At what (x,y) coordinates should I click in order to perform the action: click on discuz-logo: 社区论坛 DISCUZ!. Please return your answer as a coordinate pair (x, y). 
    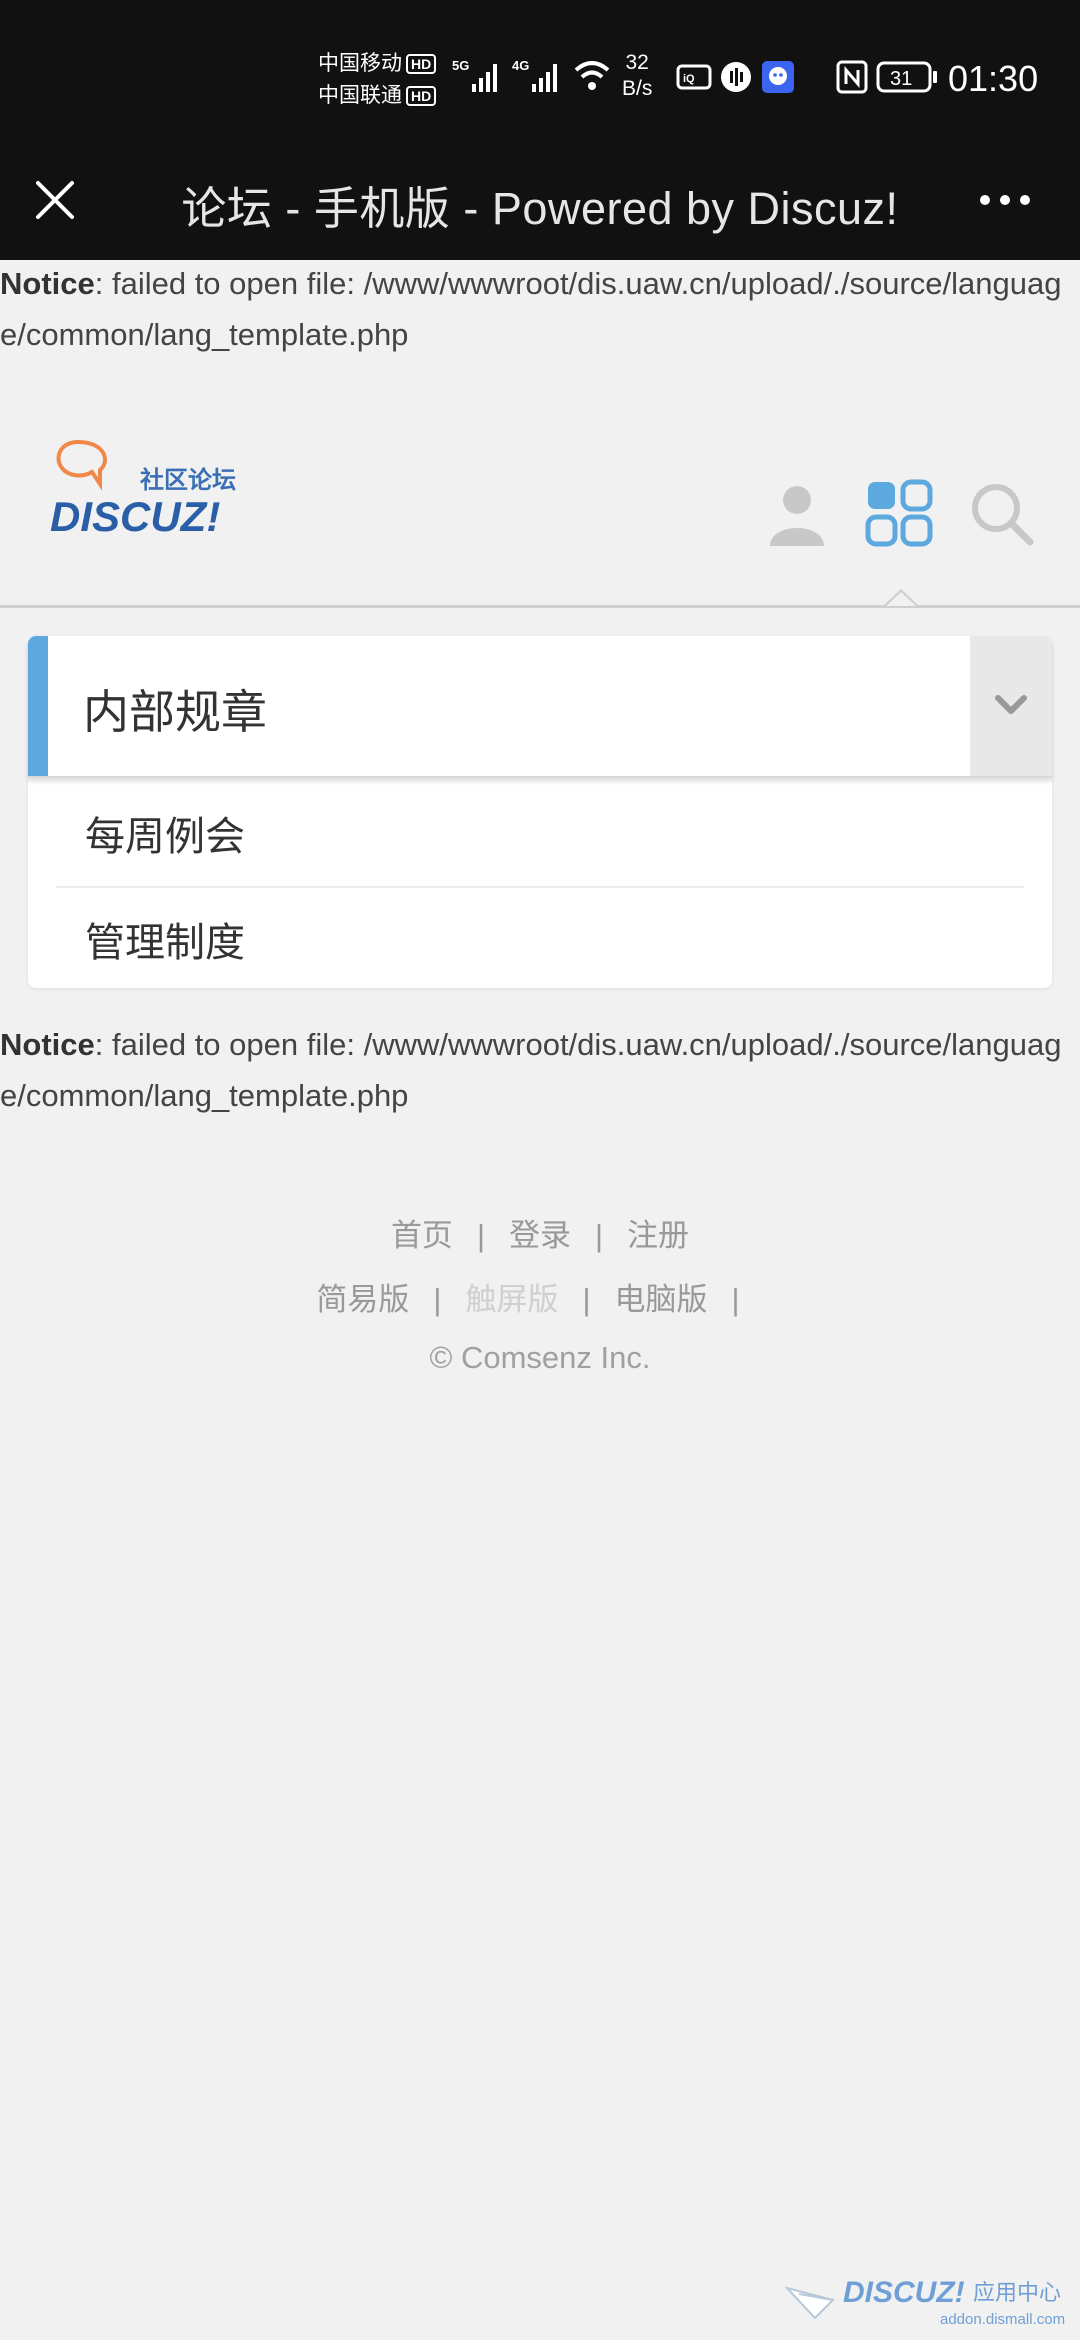
    Looking at the image, I should click on (158, 483).